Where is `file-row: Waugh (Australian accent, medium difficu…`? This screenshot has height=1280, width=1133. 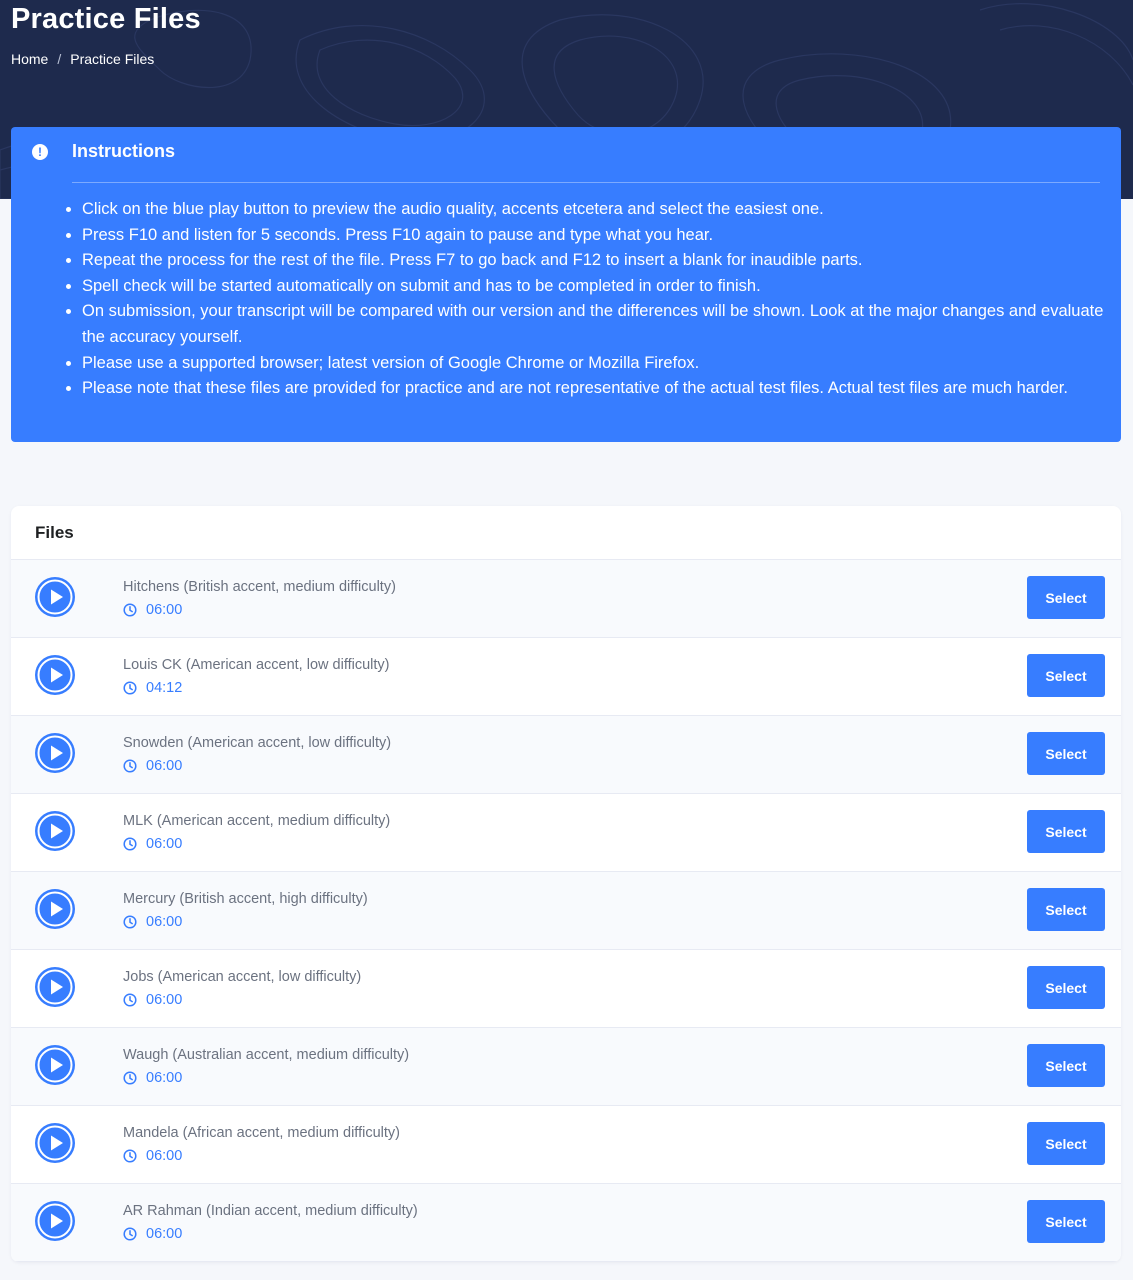 file-row: Waugh (Australian accent, medium difficu… is located at coordinates (566, 1067).